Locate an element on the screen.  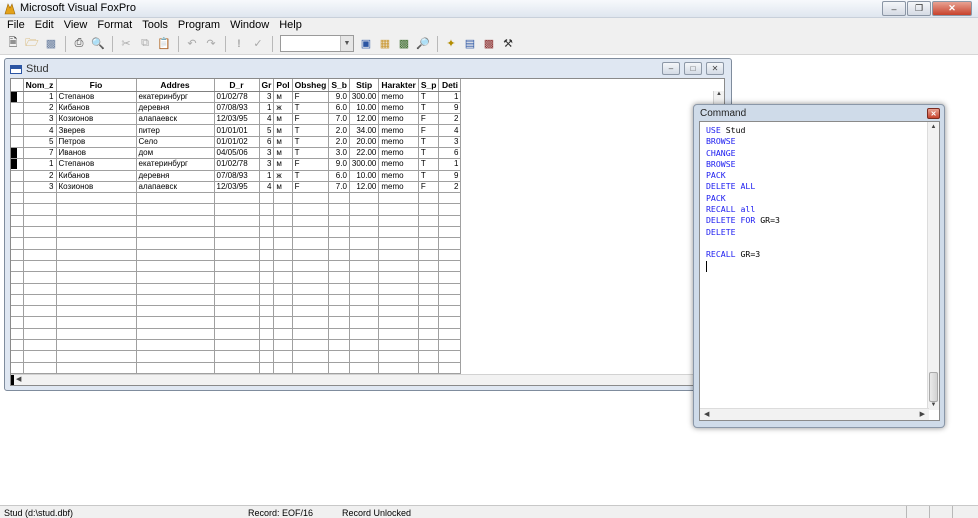
tools-icon: ⚒ is located at coordinates (508, 44).